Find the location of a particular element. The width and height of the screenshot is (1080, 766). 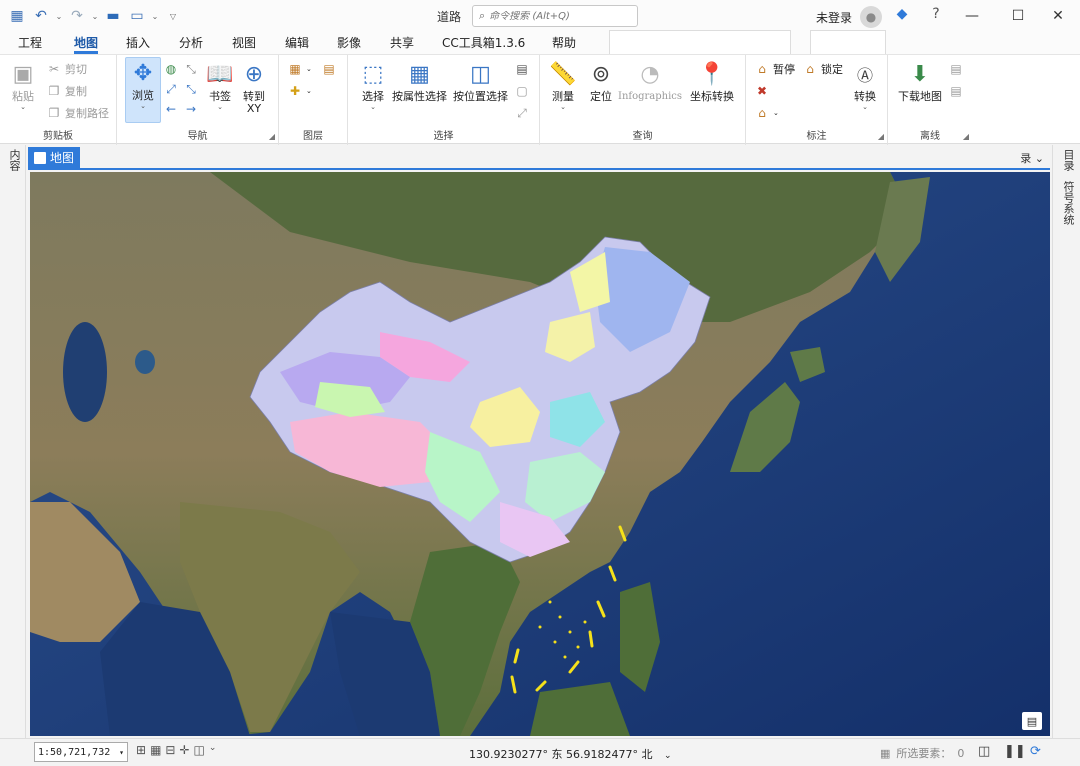

redo-dropdown-icon: ⌄ is located at coordinates (95, 16).